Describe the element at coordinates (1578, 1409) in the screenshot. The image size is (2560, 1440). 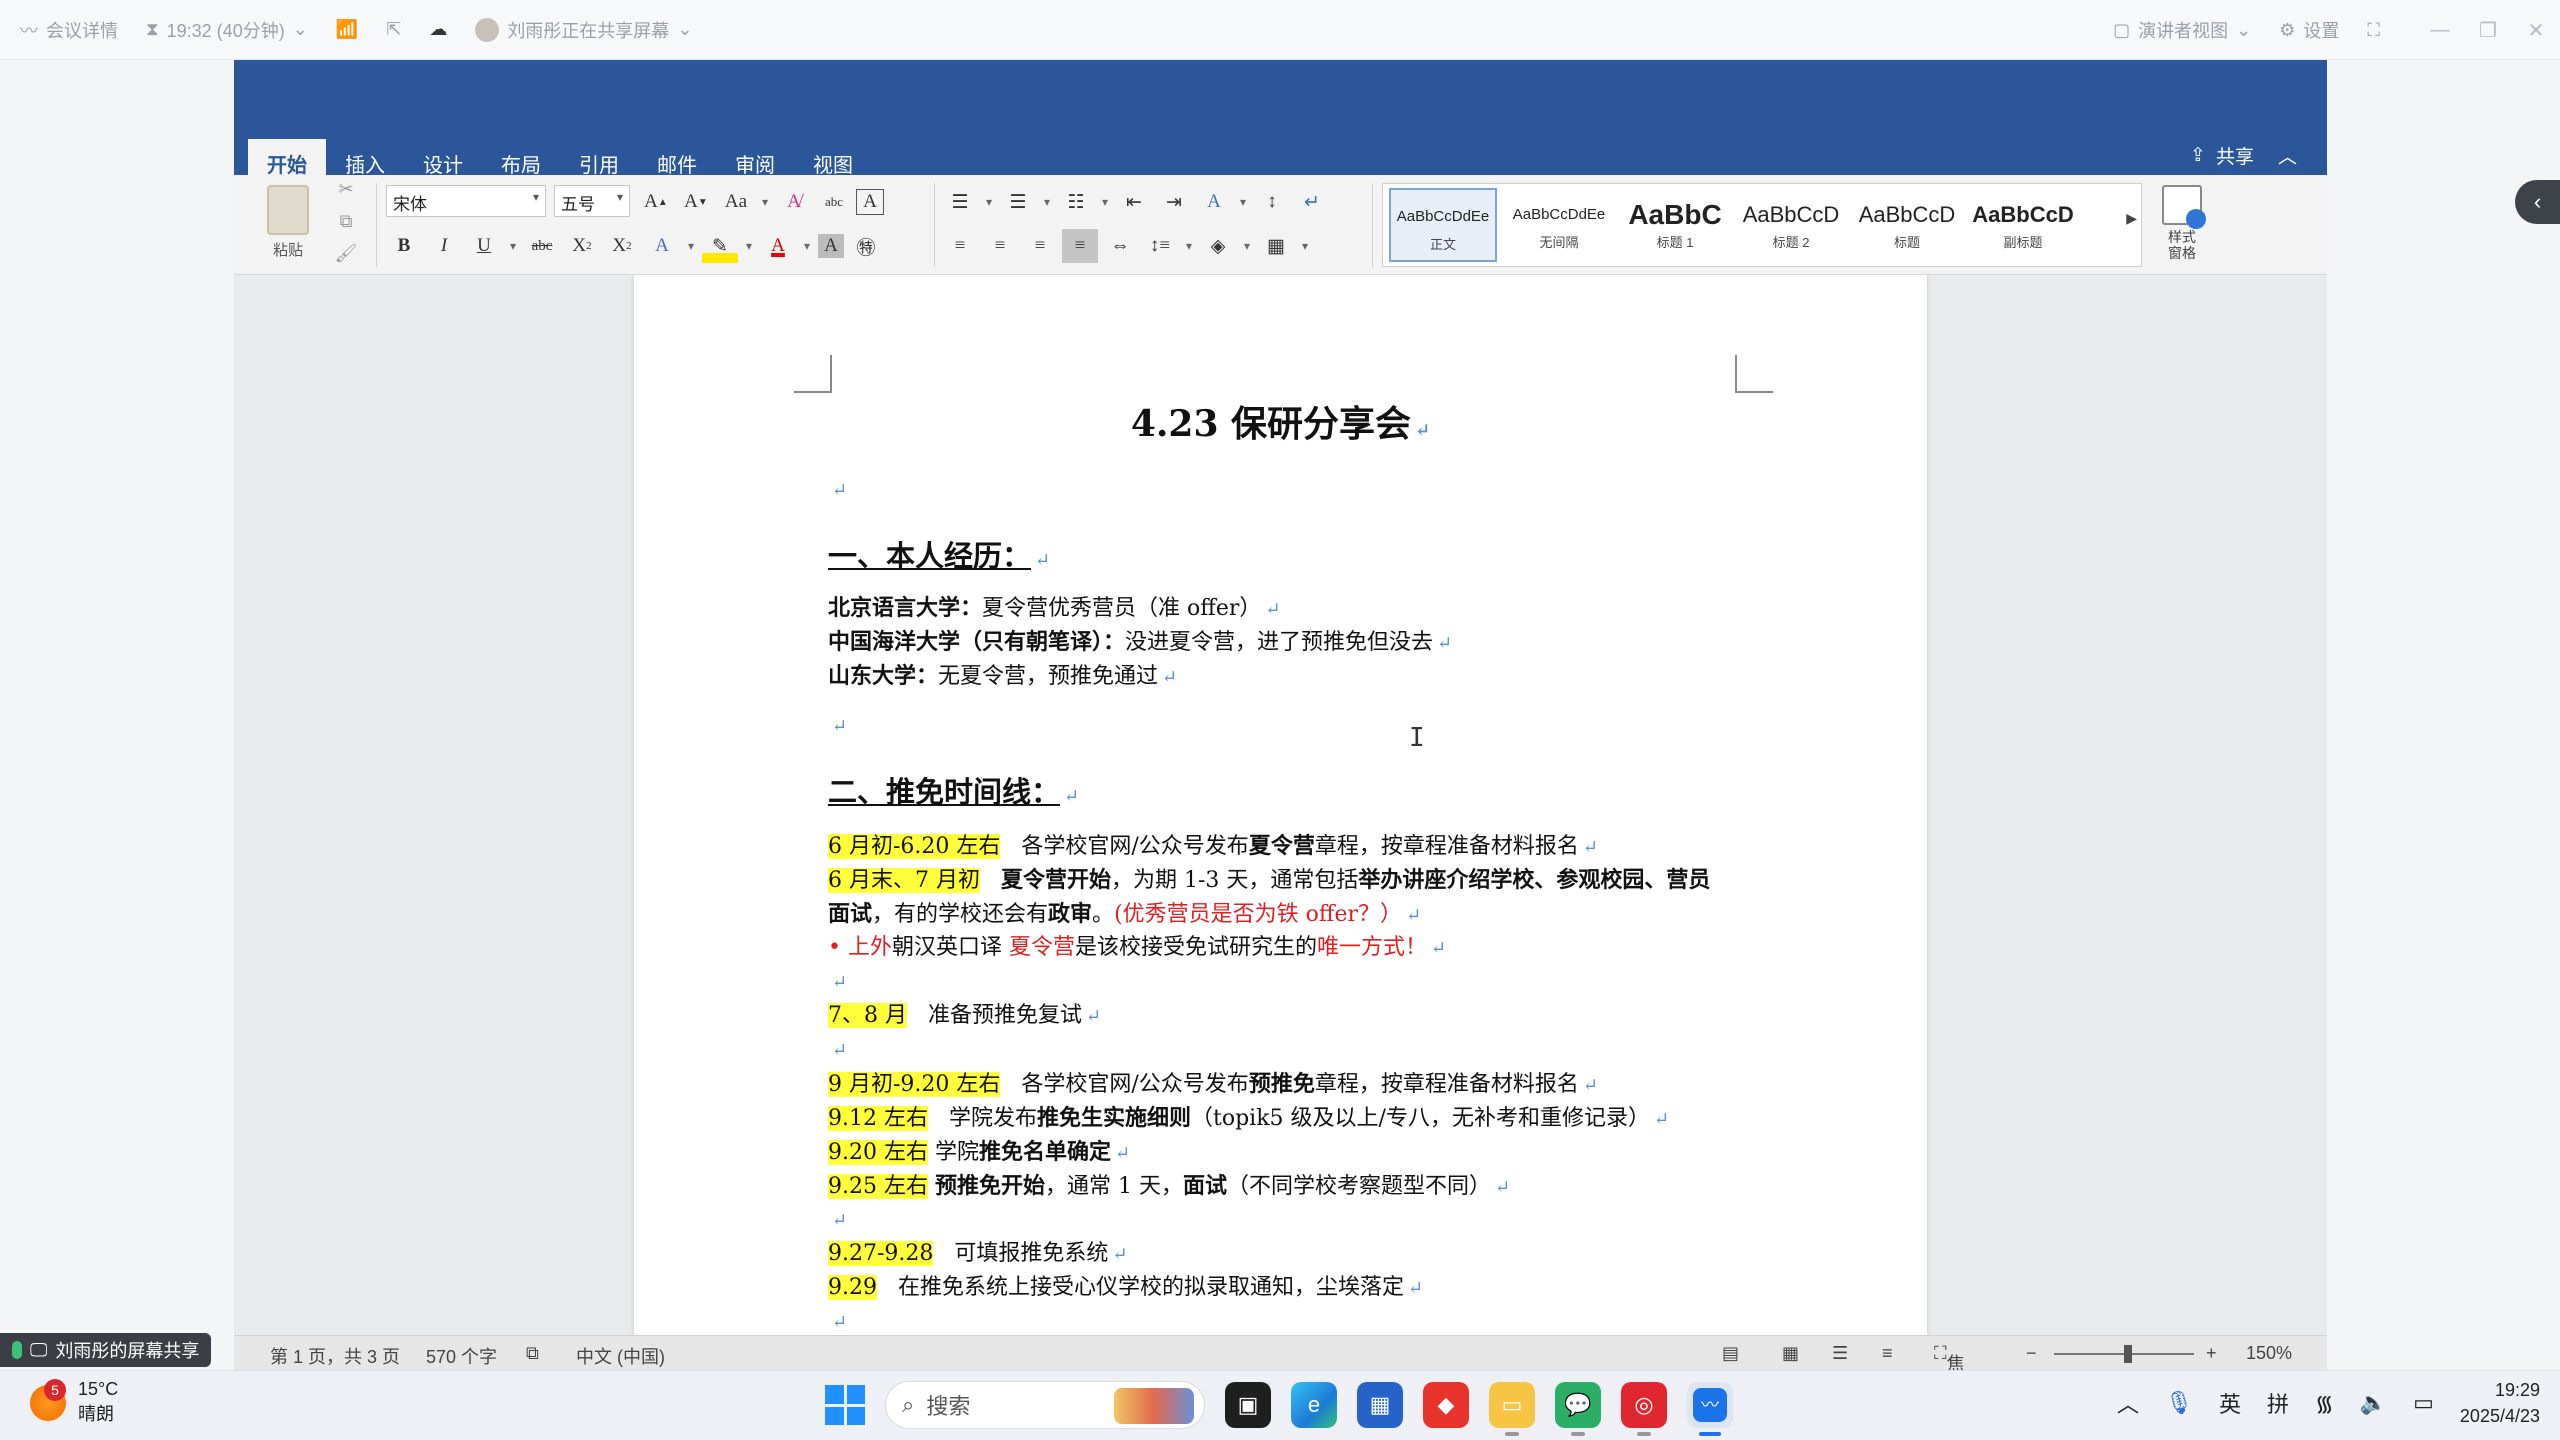
I see `wechat-icon: 💬` at that location.